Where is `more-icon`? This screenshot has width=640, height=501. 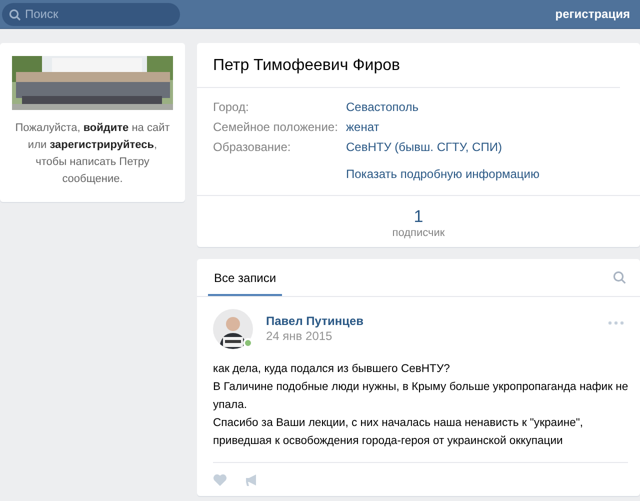 more-icon is located at coordinates (616, 323).